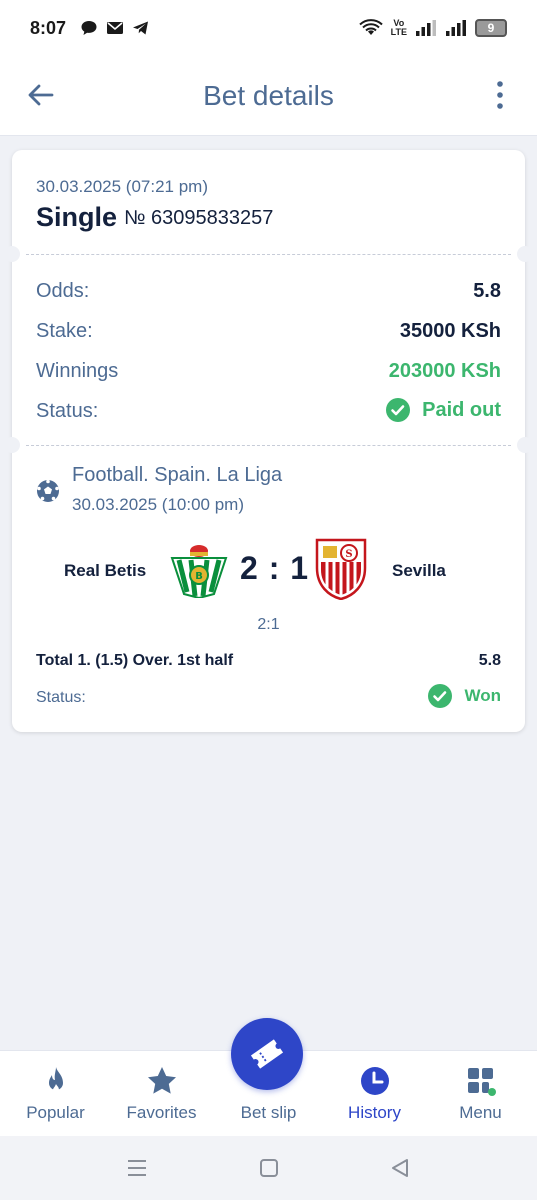  I want to click on svg-text: B, so click(199, 576).